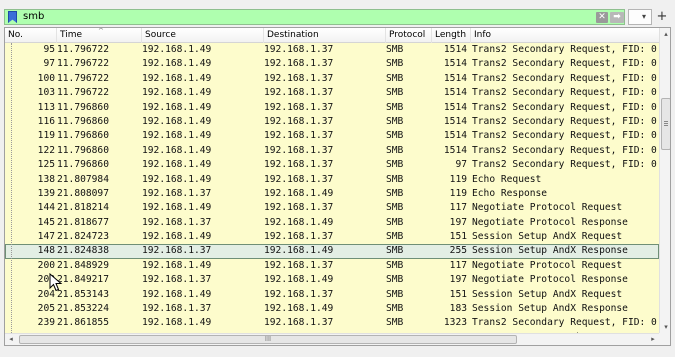 The height and width of the screenshot is (357, 675). I want to click on mouse-pointer-icon, so click(56, 282).